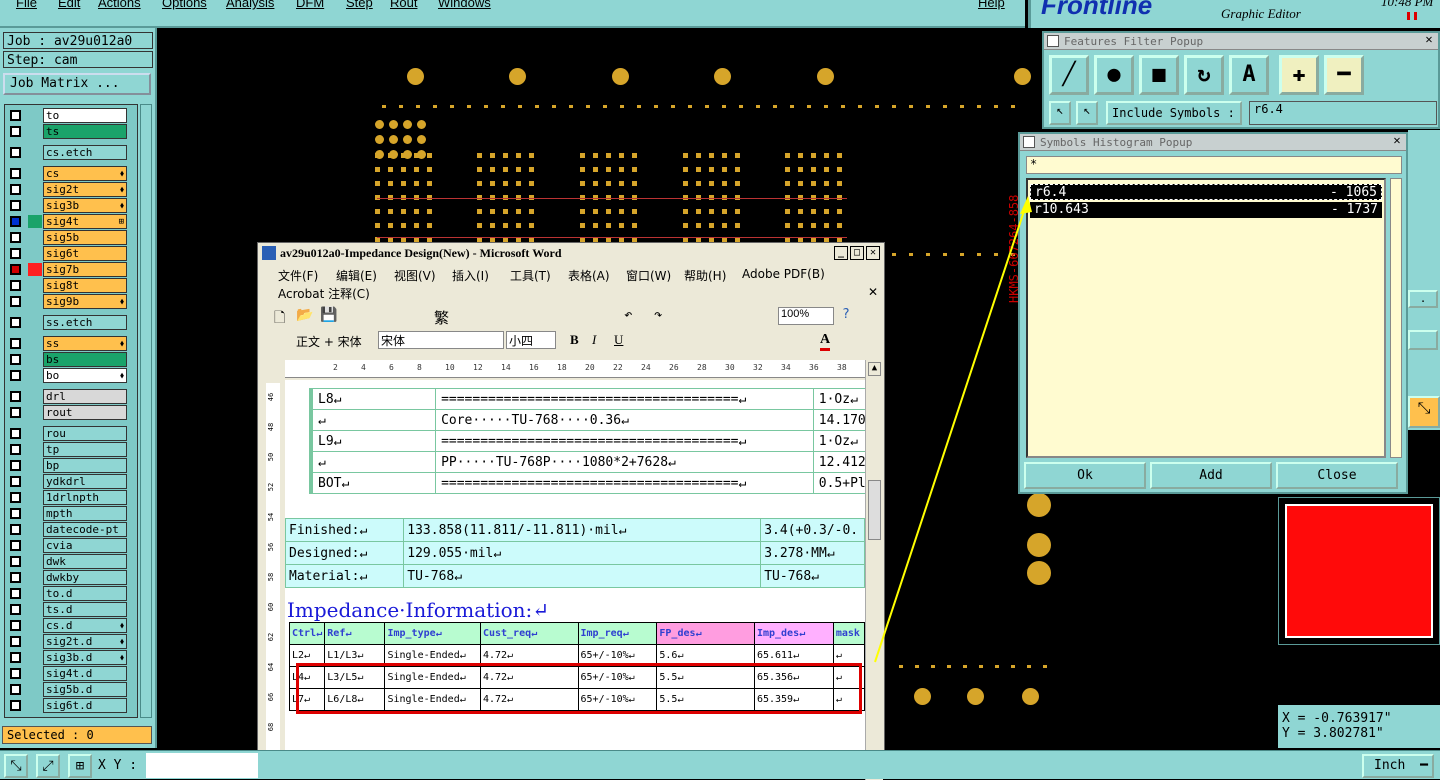 The image size is (1440, 780). What do you see at coordinates (48, 766) in the screenshot?
I see `measure-icon: ⤢` at bounding box center [48, 766].